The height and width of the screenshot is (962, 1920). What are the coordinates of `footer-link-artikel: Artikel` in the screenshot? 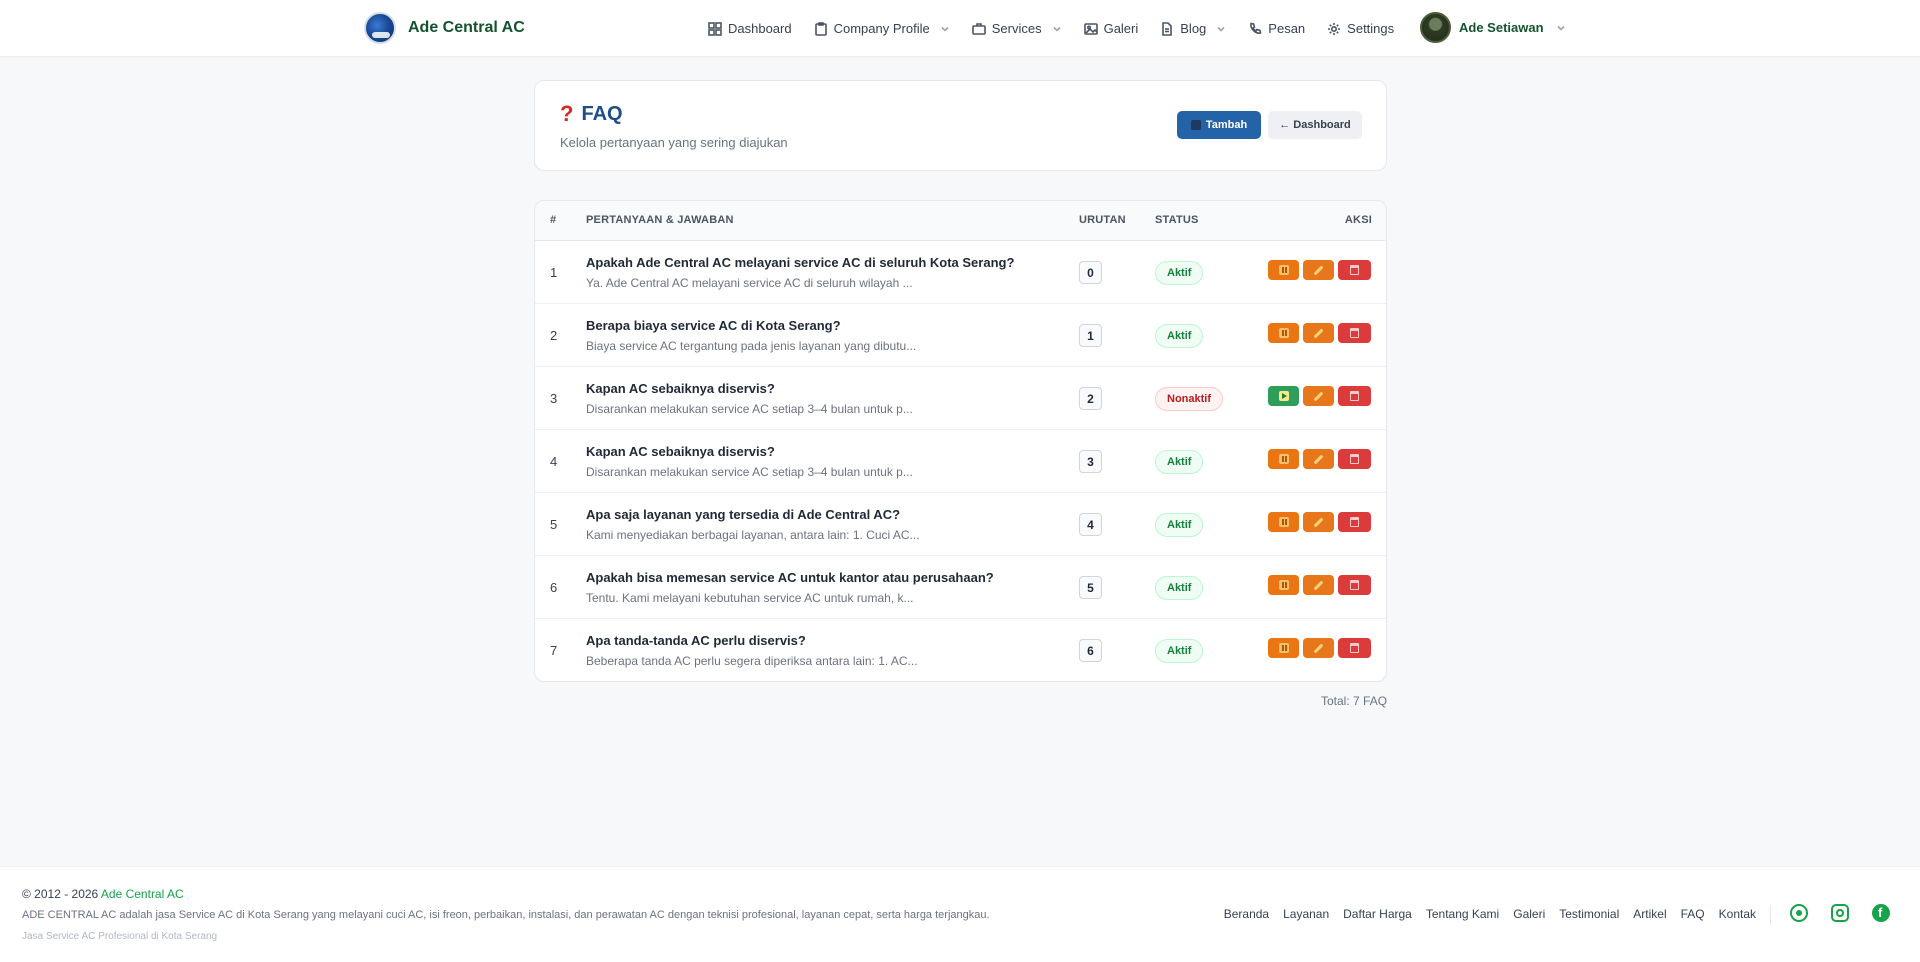 It's located at (1649, 914).